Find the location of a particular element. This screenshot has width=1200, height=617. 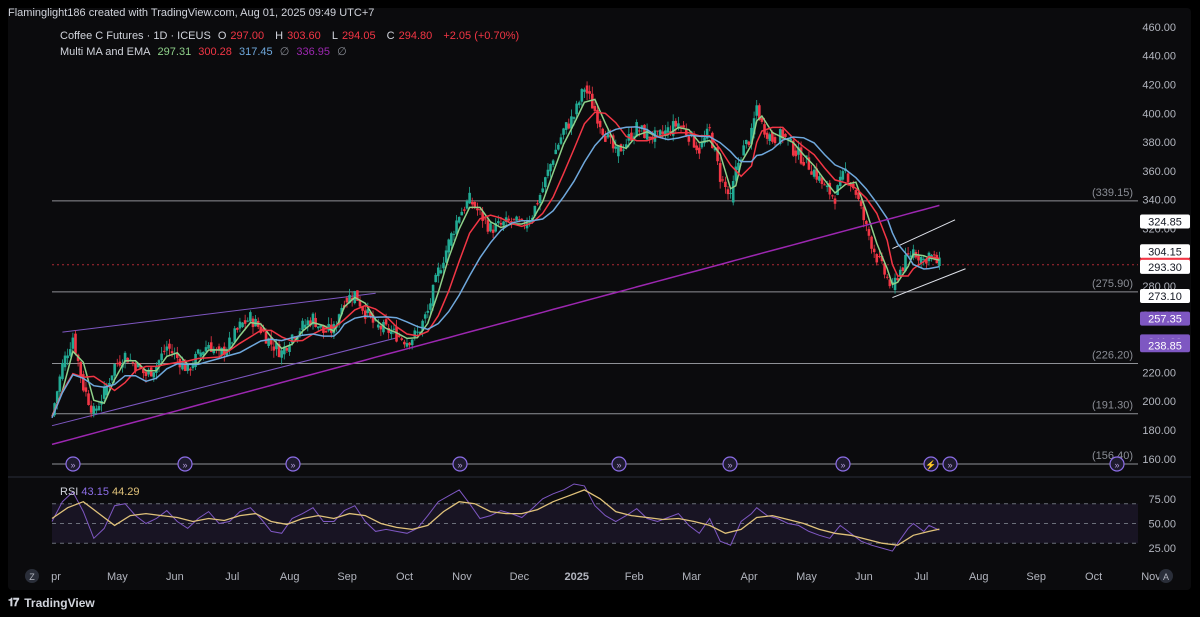

price-axis-label: 440.00 is located at coordinates (1159, 57).